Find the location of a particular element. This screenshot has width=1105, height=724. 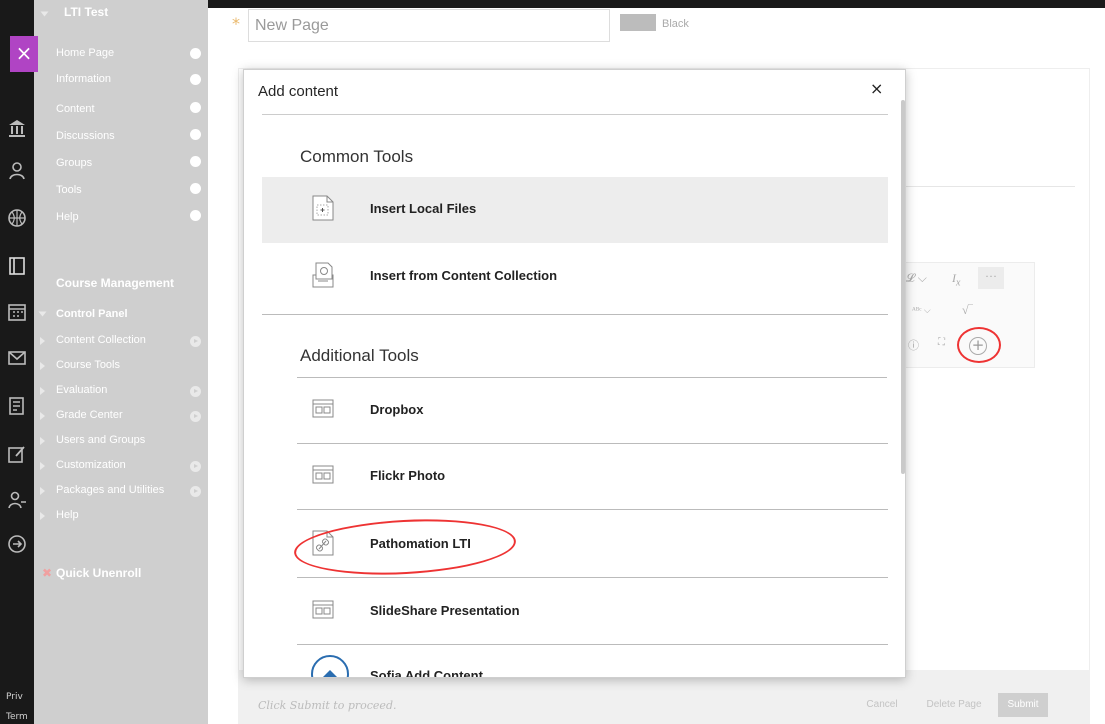

cp-item-help: Help is located at coordinates (67, 515).